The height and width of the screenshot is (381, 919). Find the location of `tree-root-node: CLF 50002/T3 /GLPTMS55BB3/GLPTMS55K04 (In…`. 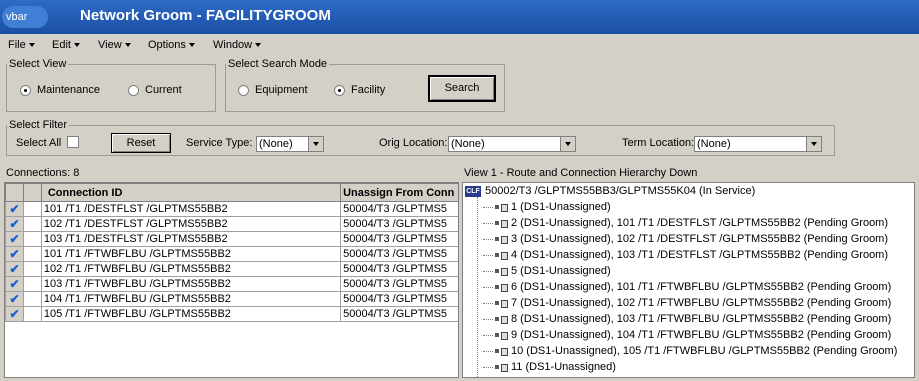

tree-root-node: CLF 50002/T3 /GLPTMS55BB3/GLPTMS55K04 (In… is located at coordinates (610, 191).